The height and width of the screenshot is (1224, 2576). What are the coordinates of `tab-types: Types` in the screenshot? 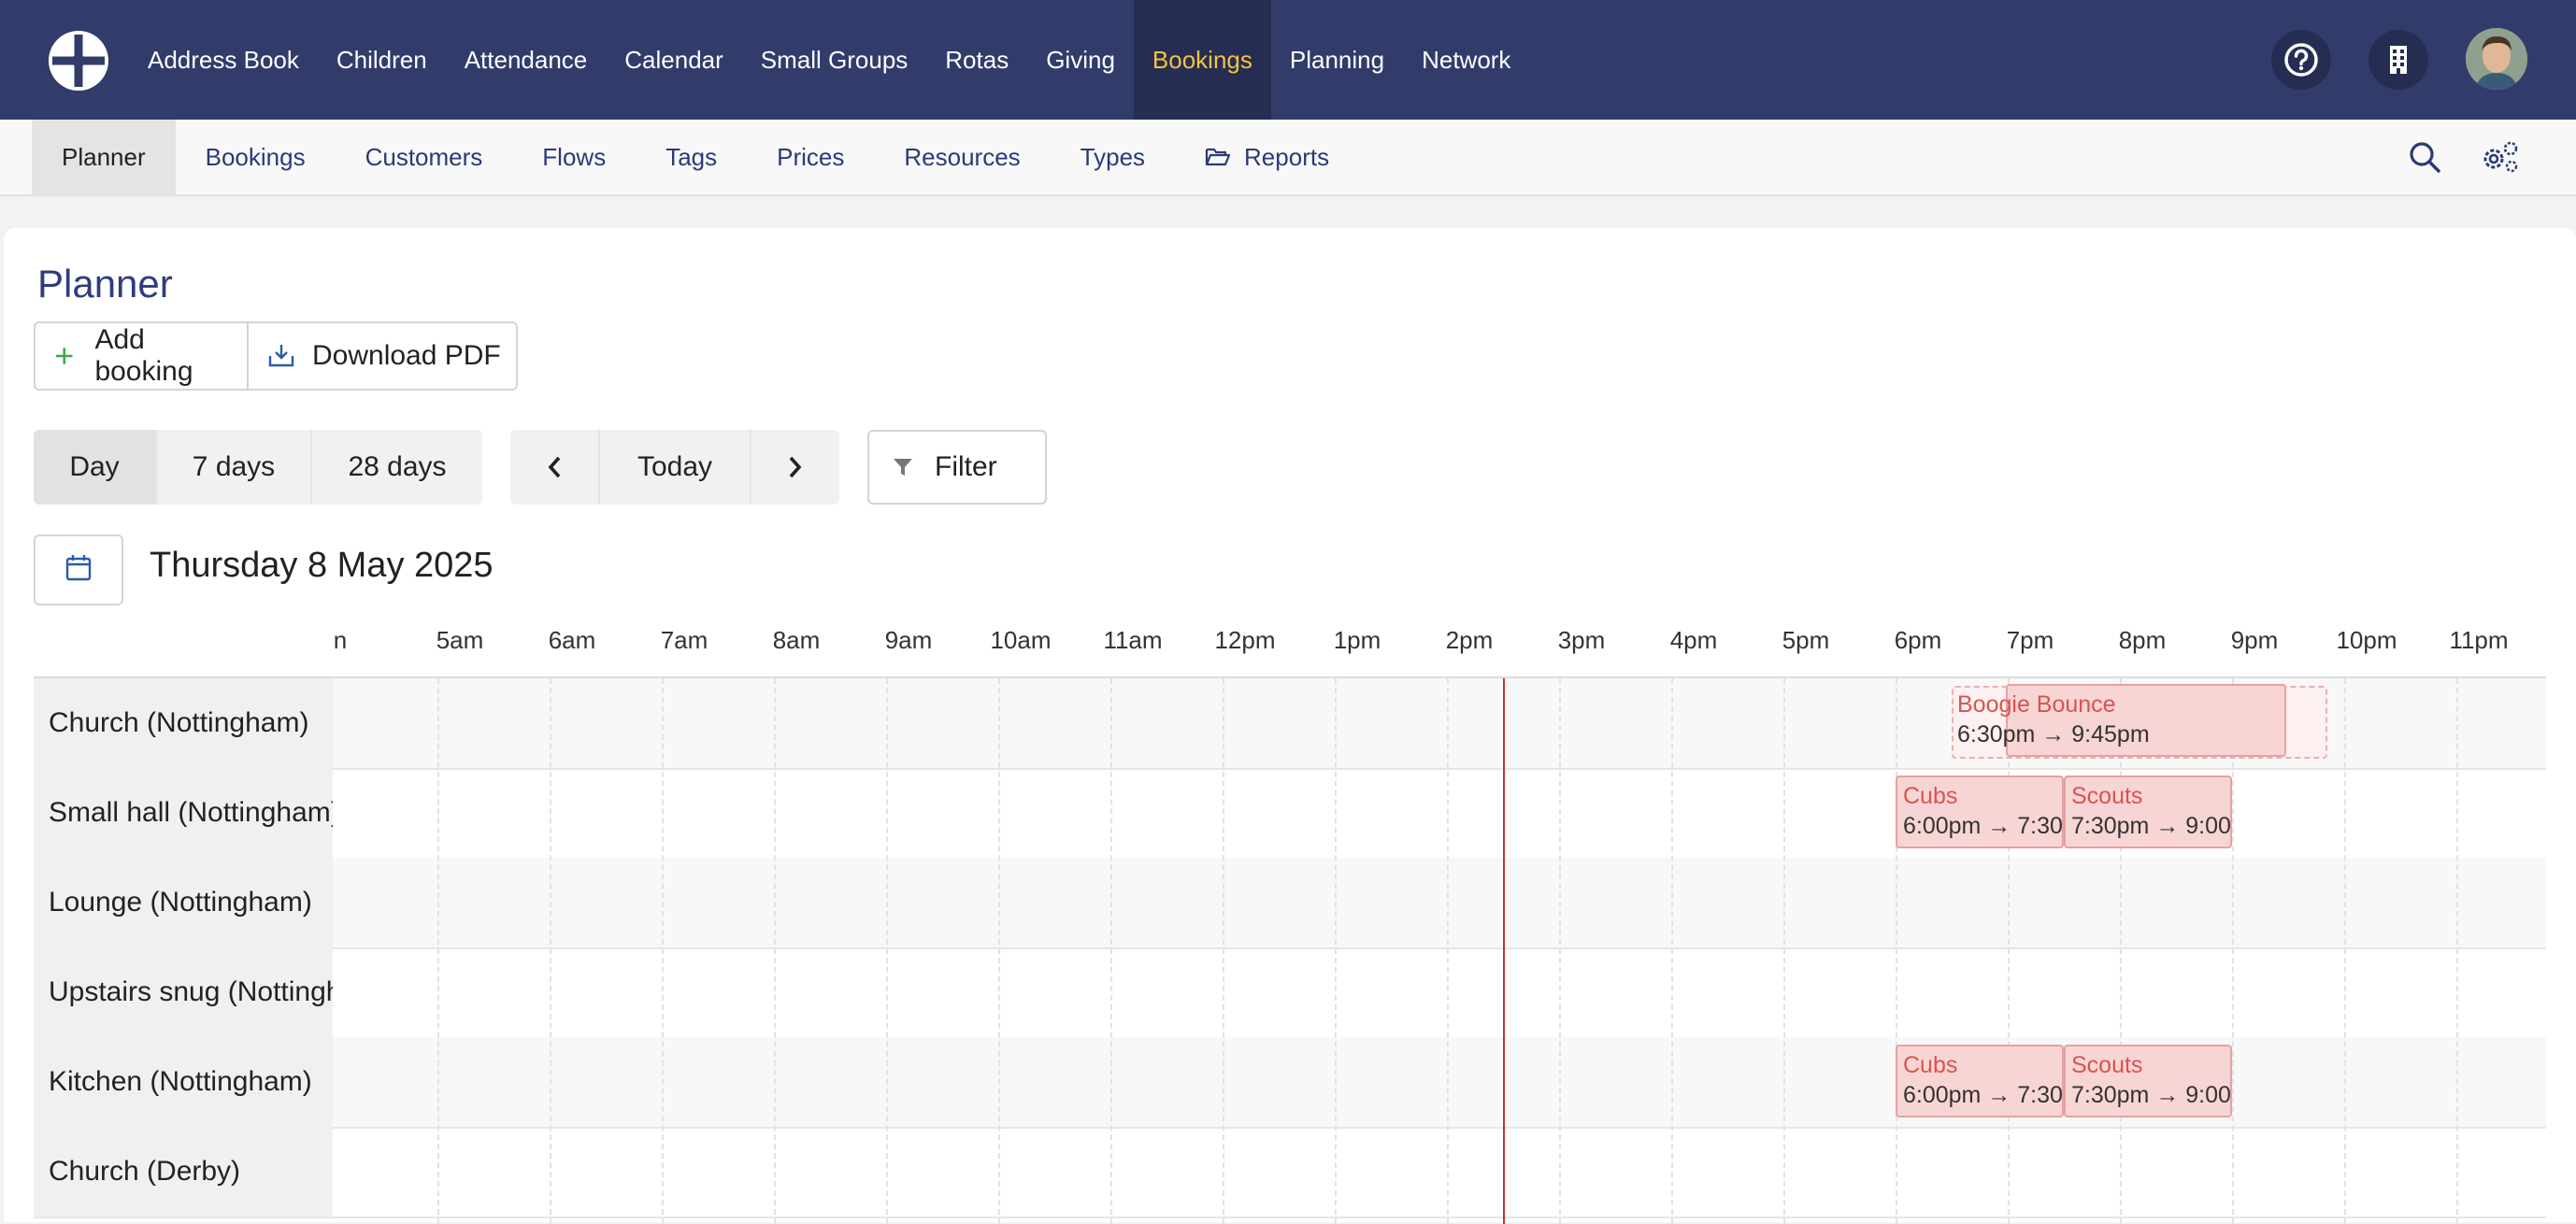 It's located at (1113, 157).